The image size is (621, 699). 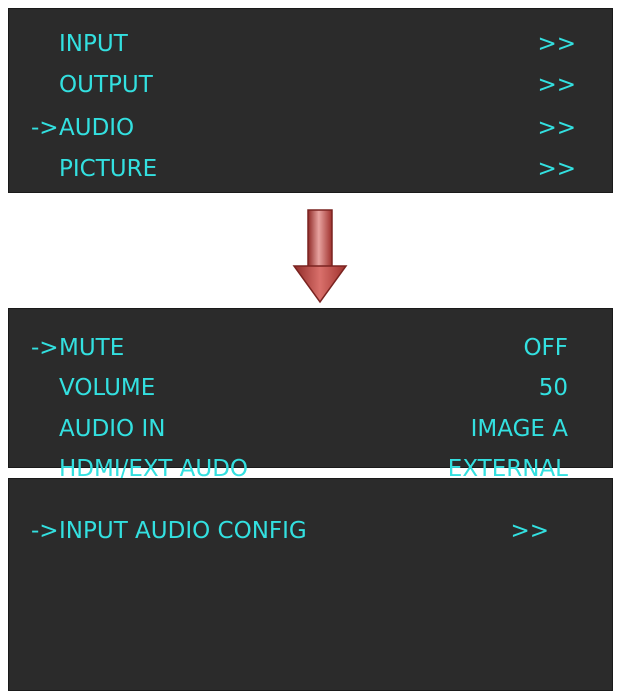 What do you see at coordinates (321, 256) in the screenshot?
I see `down-arrow-icon` at bounding box center [321, 256].